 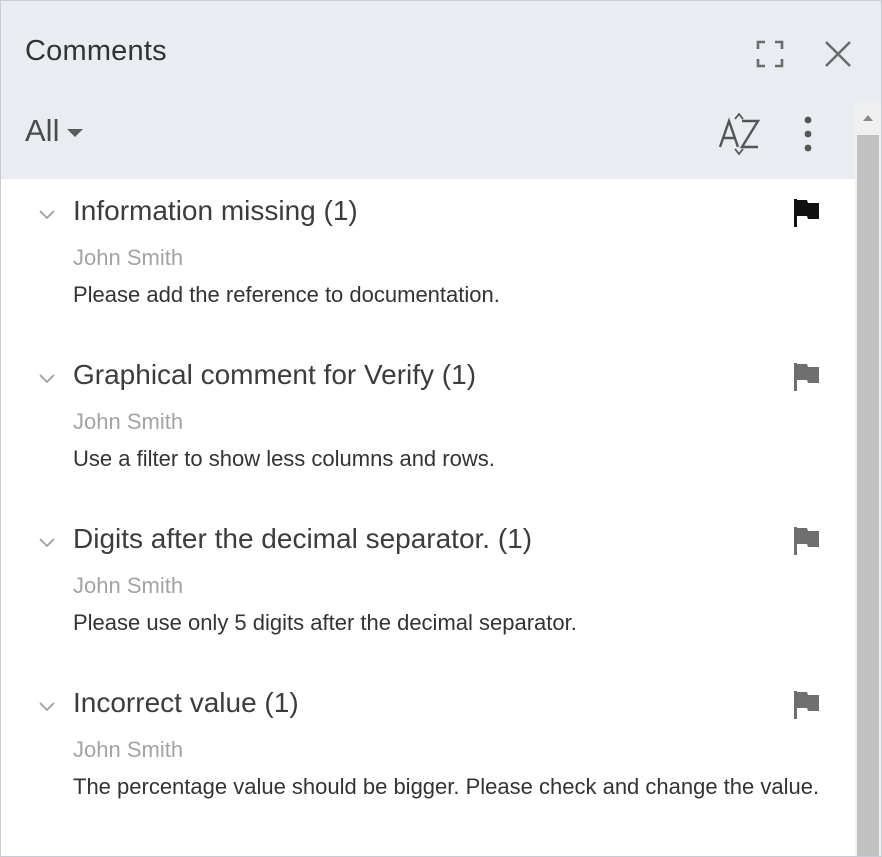 I want to click on expand-button, so click(x=770, y=54).